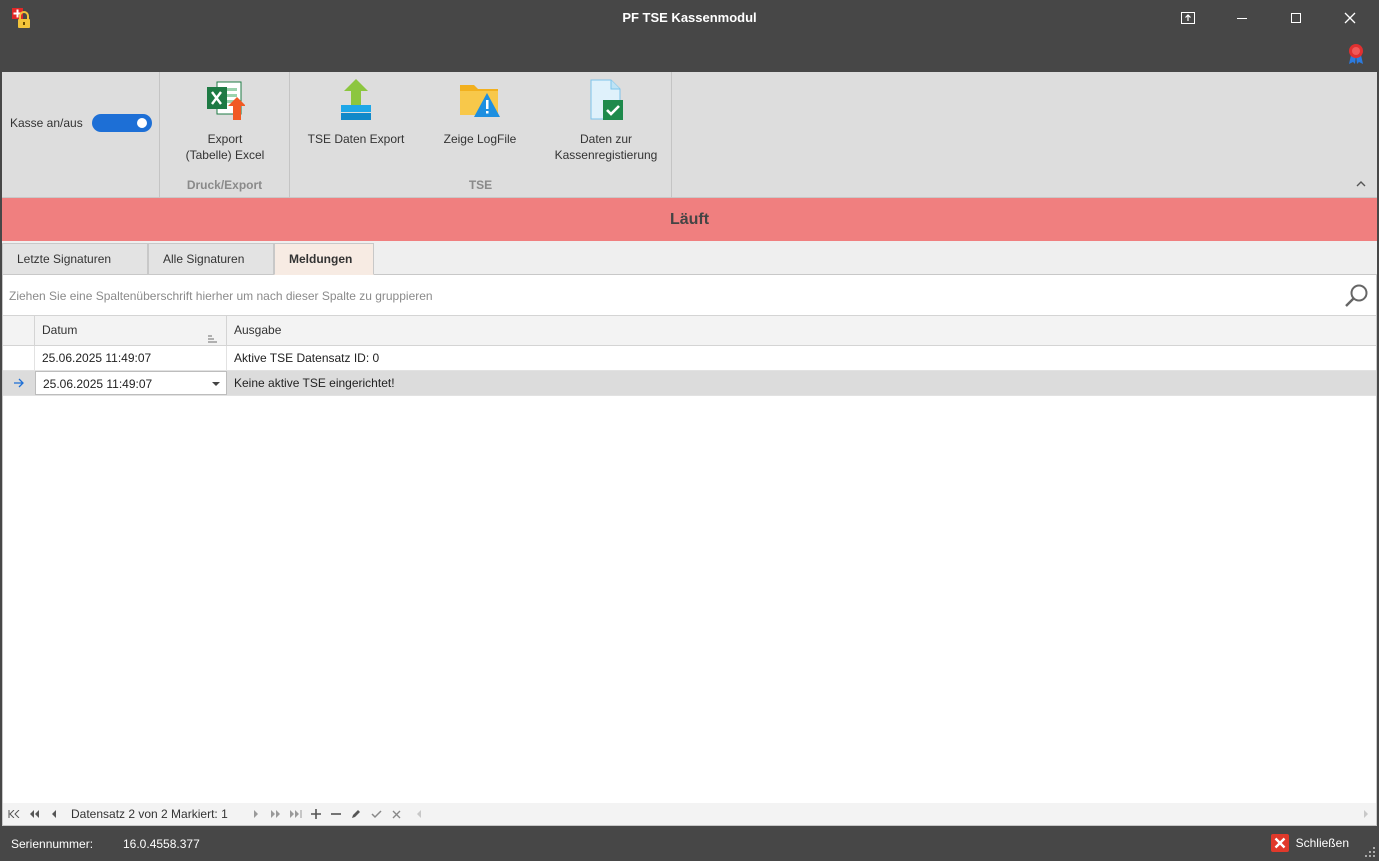 The image size is (1379, 861). Describe the element at coordinates (296, 814) in the screenshot. I see `nav-last-icon` at that location.